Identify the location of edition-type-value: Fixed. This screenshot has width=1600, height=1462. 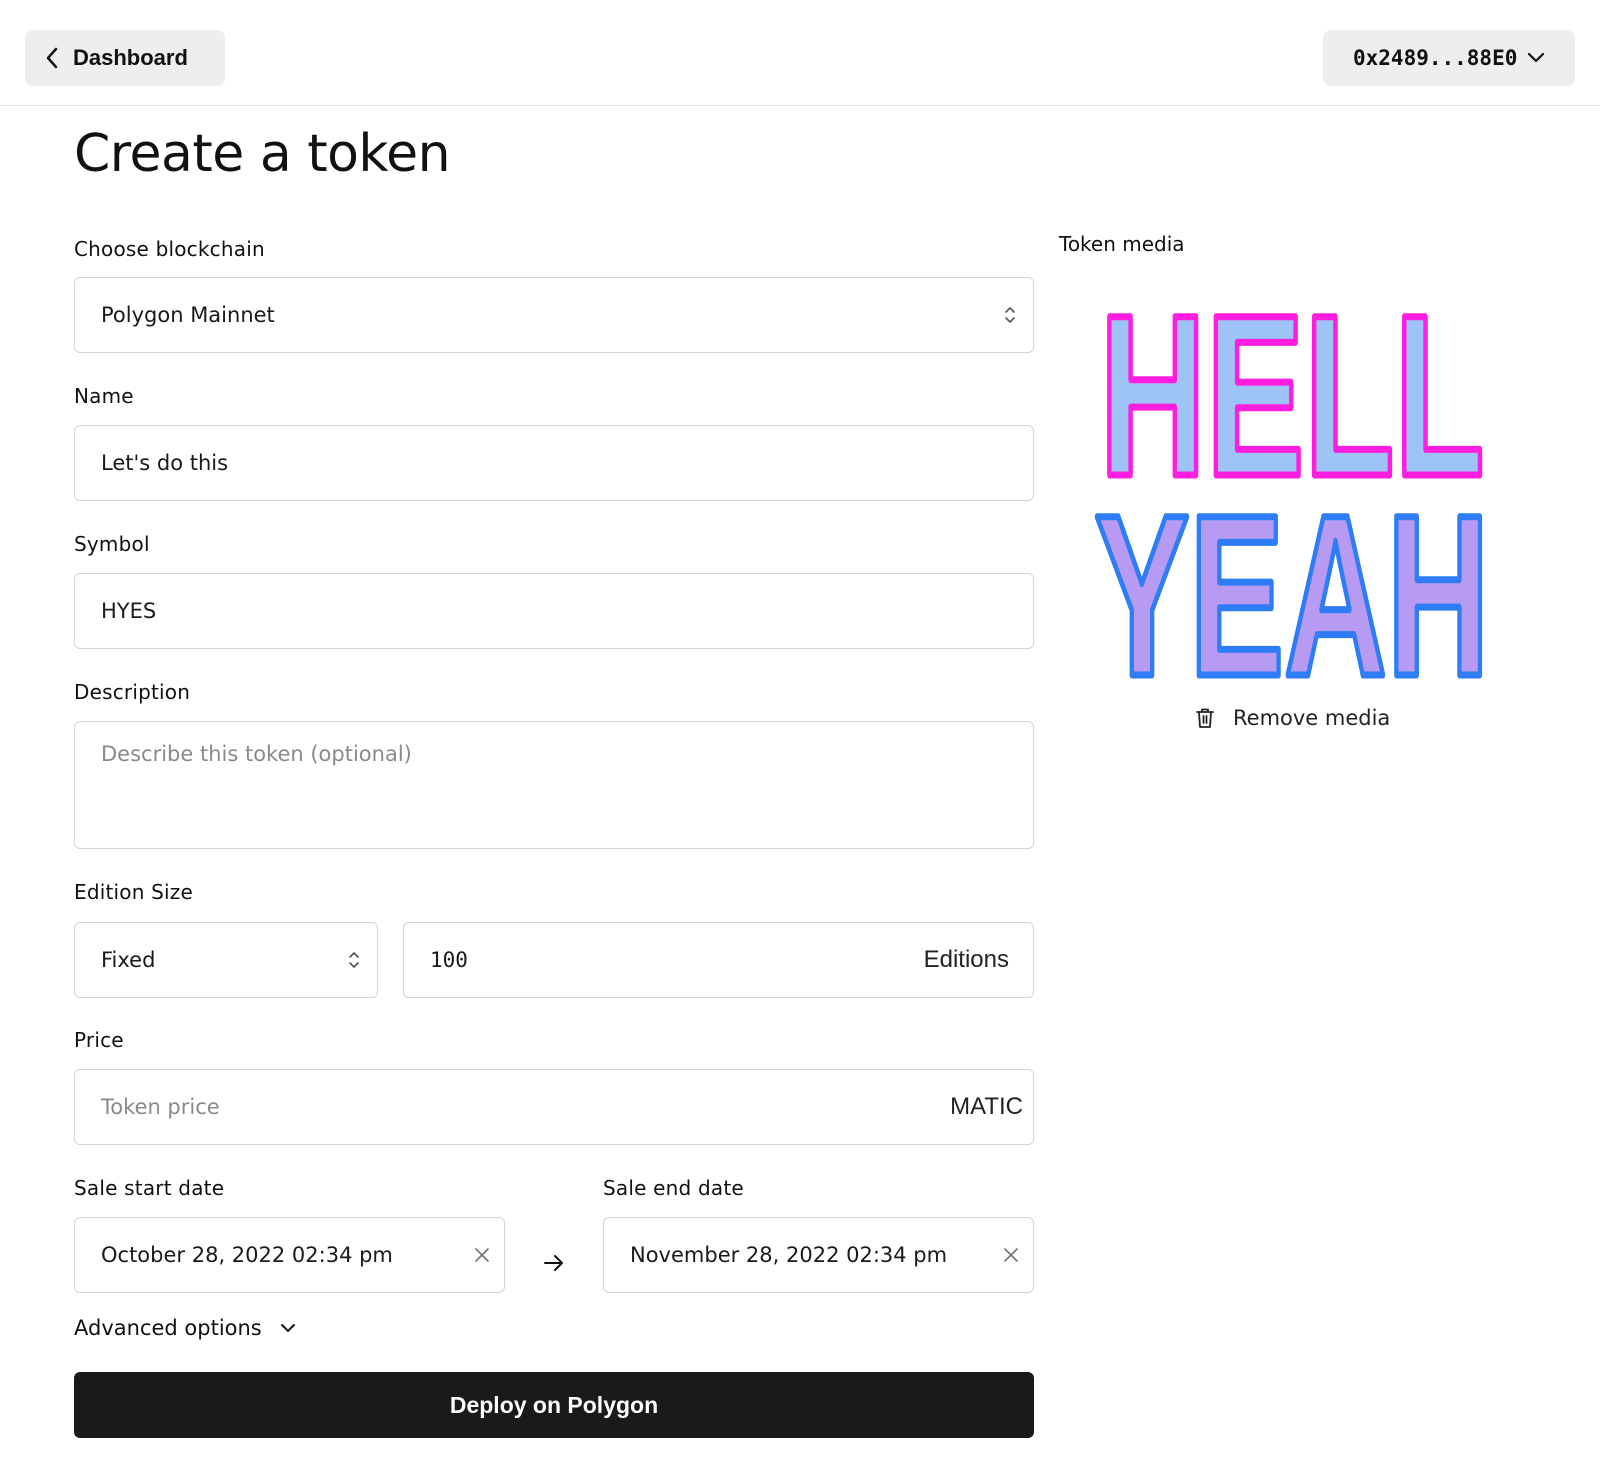
(128, 960).